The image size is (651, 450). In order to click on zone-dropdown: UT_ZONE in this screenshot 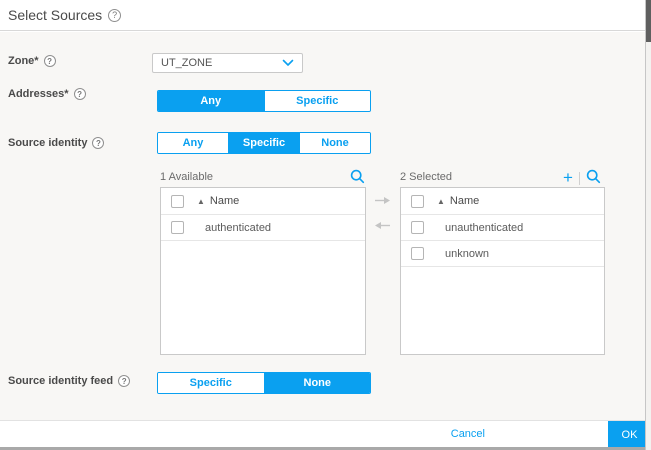, I will do `click(227, 63)`.